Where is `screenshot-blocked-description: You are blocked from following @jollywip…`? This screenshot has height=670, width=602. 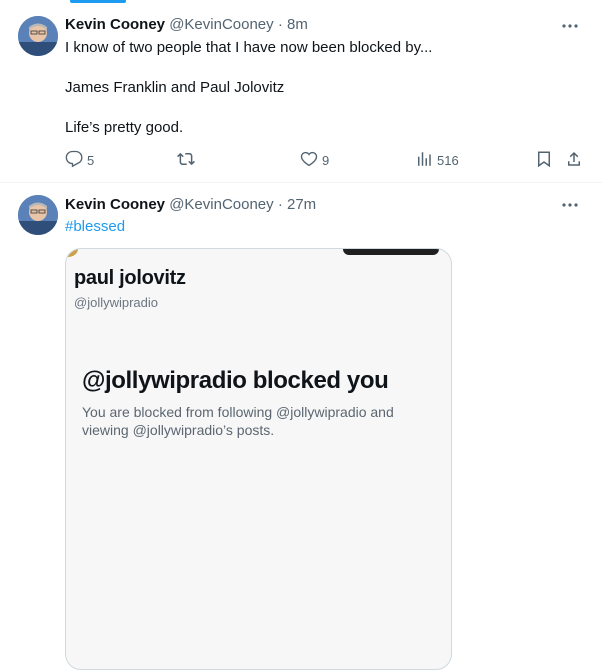
screenshot-blocked-description: You are blocked from following @jollywip… is located at coordinates (238, 421).